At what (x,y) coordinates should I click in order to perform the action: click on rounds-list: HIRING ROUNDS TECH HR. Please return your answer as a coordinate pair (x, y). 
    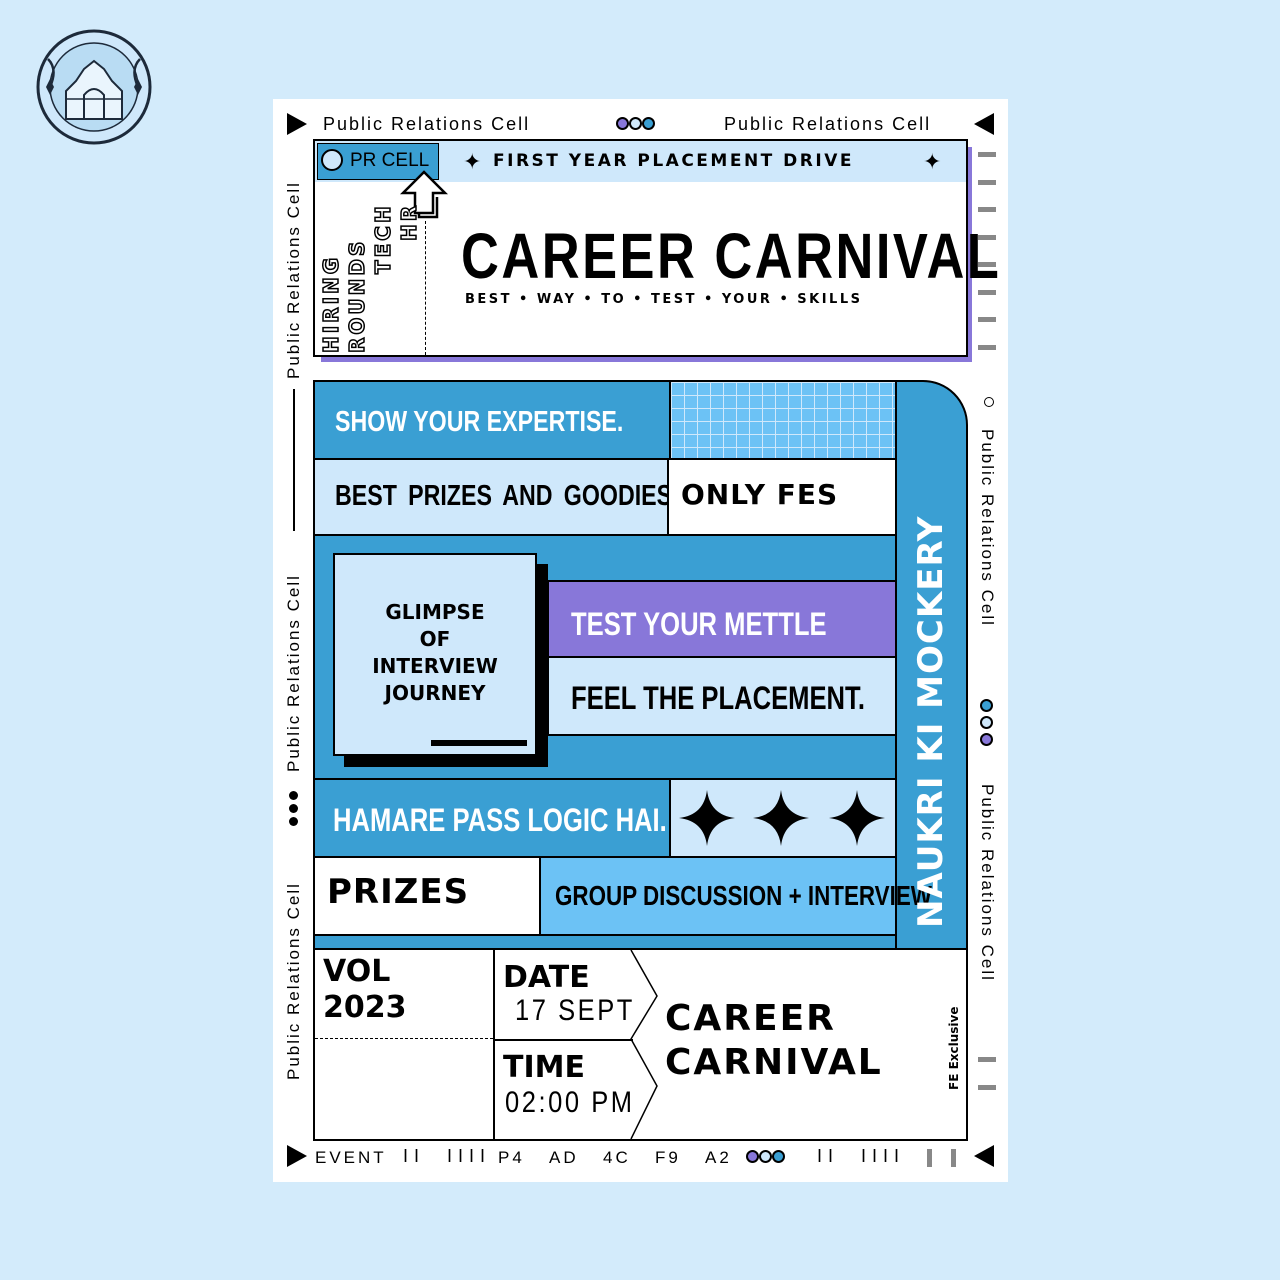
    Looking at the image, I should click on (370, 278).